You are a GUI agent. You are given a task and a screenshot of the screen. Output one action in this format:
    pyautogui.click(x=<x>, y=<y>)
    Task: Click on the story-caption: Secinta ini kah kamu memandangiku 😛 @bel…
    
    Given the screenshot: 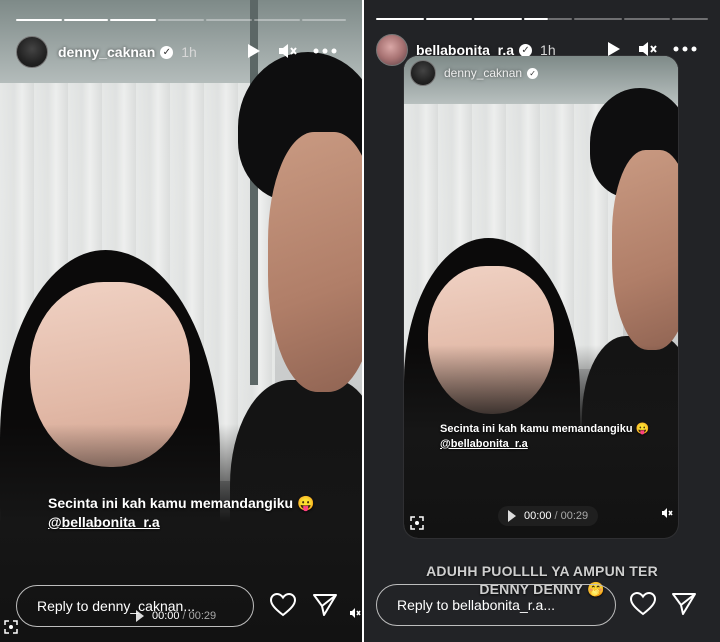 What is the action you would take?
    pyautogui.click(x=181, y=513)
    